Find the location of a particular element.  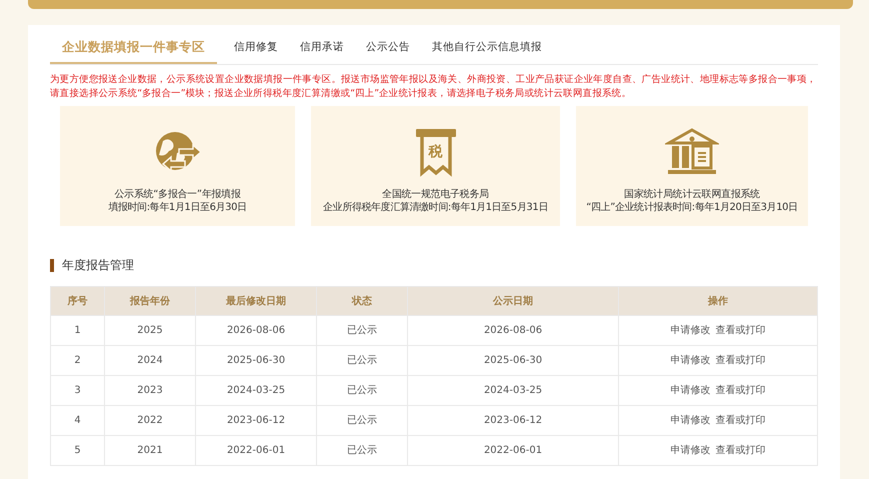

table-cell: 4 is located at coordinates (77, 421).